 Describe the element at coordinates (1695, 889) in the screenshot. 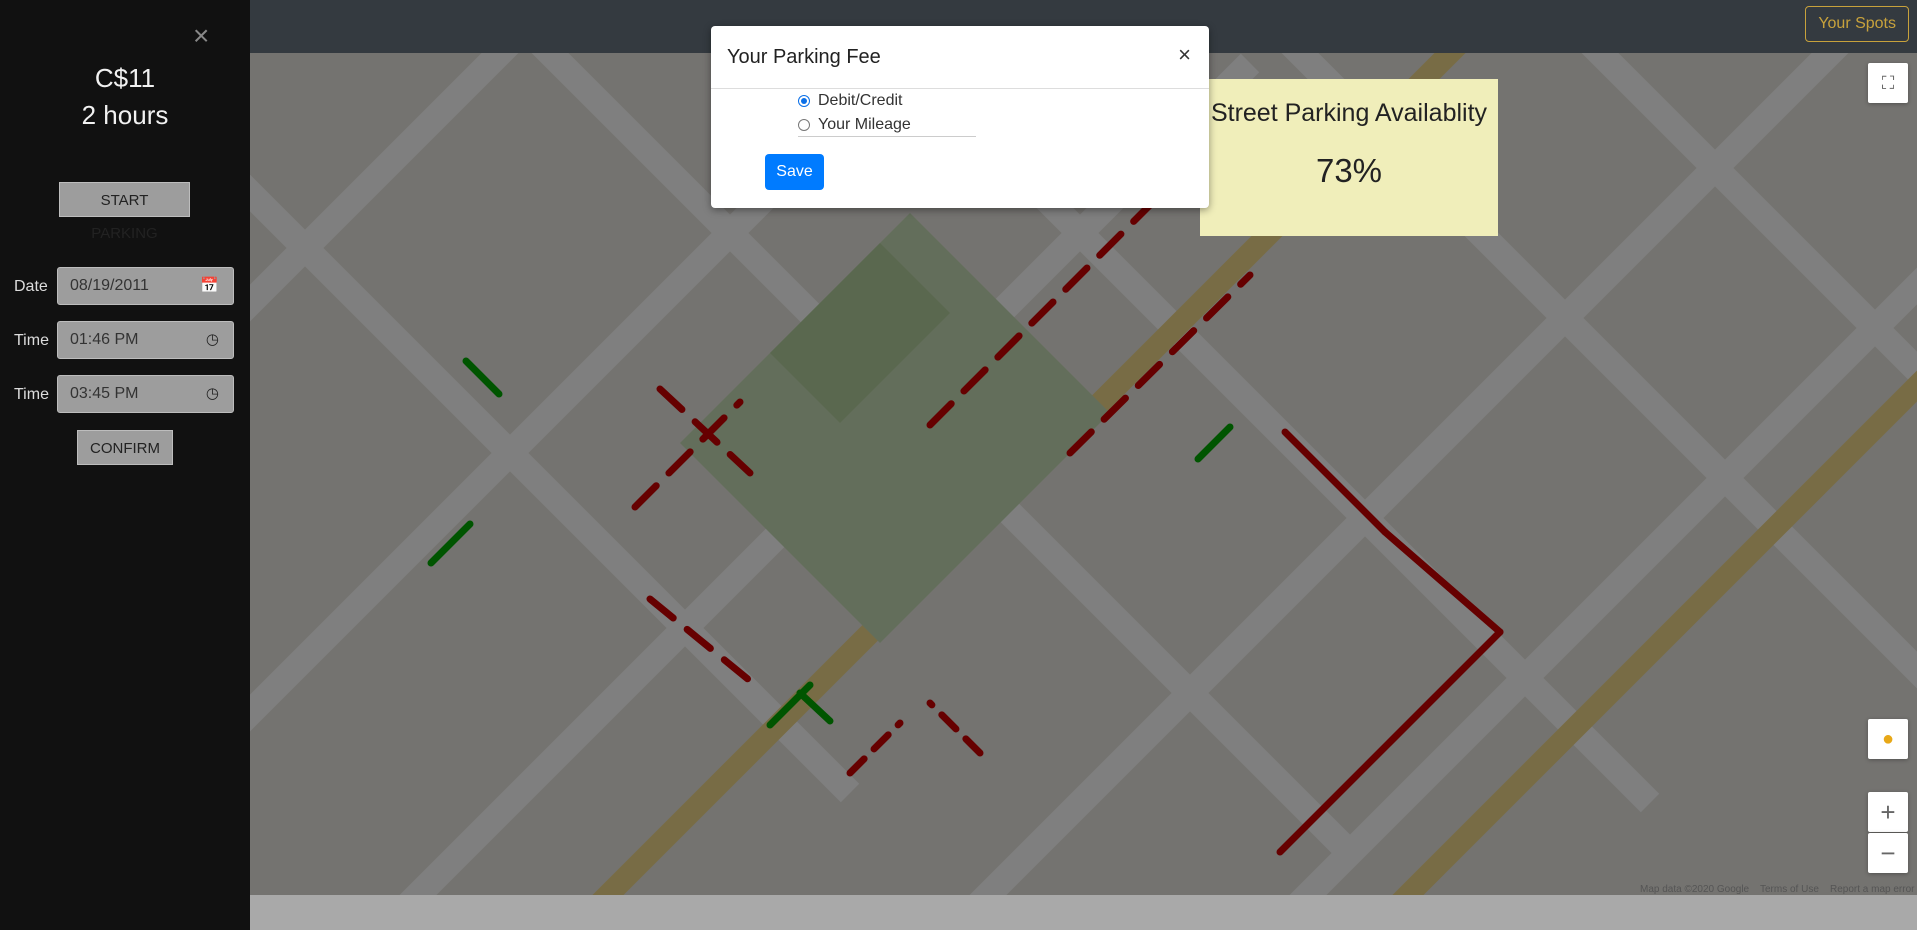

I see `map-data-credit: Map data ©2020 Google` at that location.